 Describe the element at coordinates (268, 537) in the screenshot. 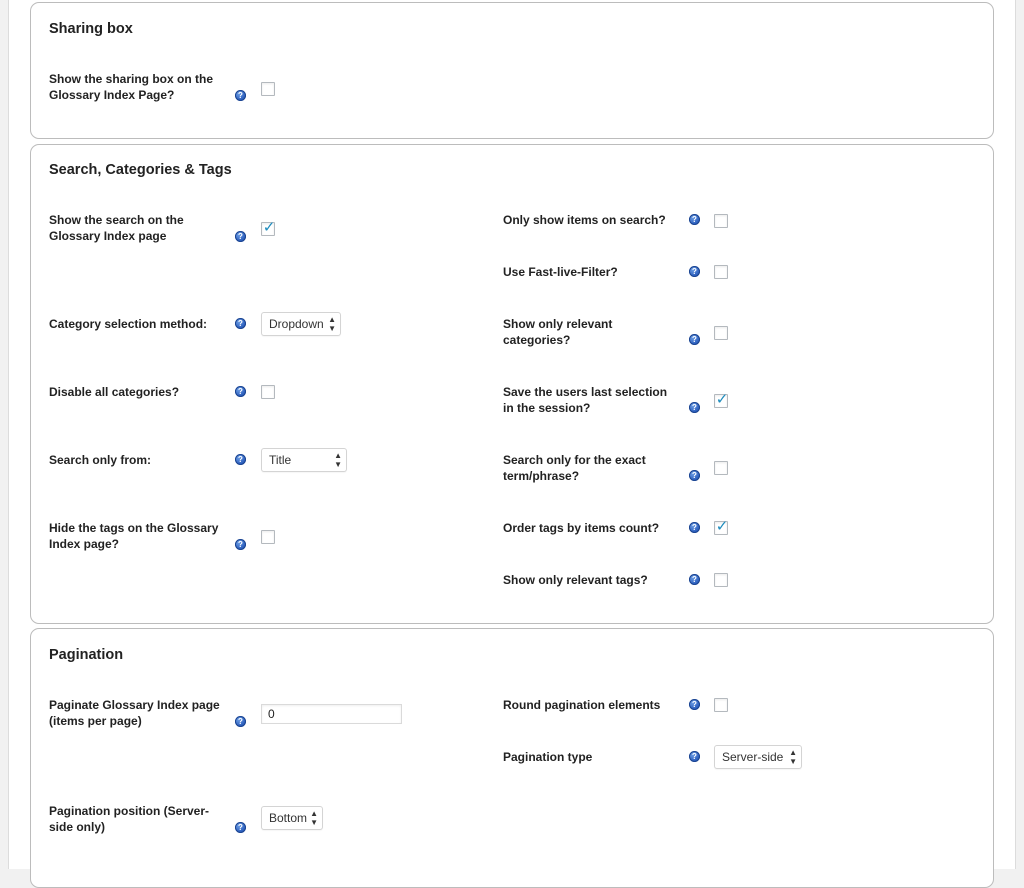

I see `hide-tags-checkbox` at that location.